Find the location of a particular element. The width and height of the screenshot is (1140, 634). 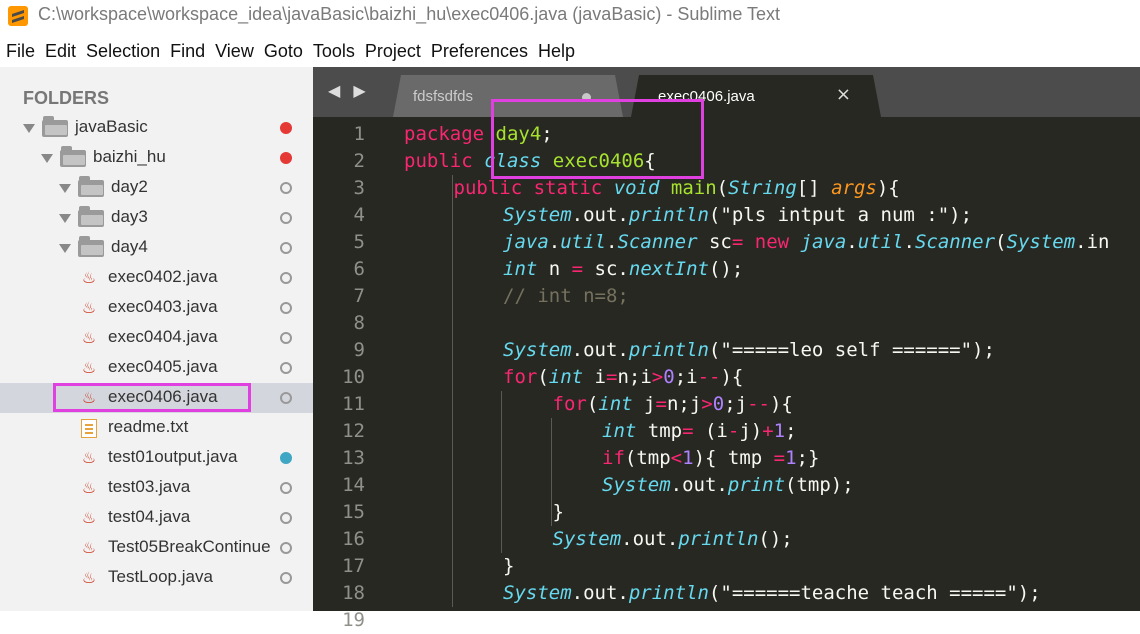

code-token: for is located at coordinates (569, 404).